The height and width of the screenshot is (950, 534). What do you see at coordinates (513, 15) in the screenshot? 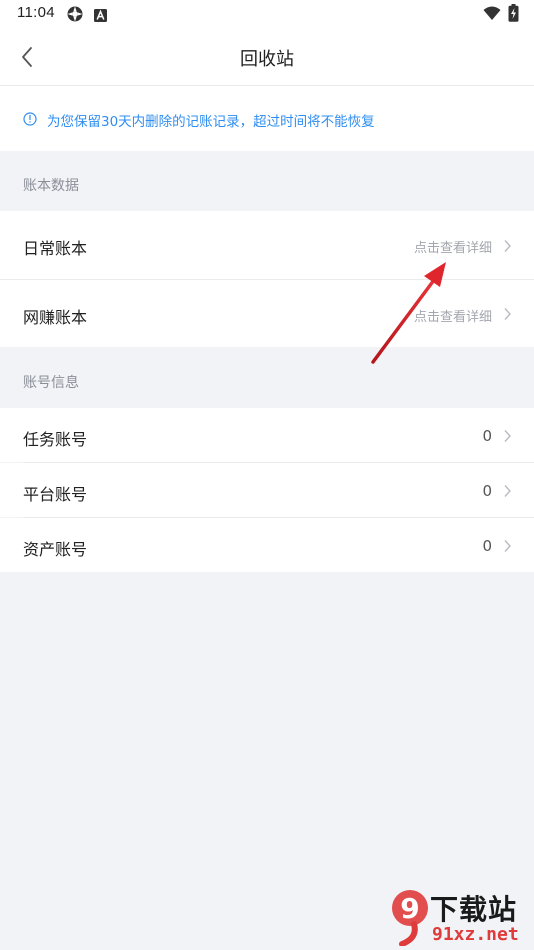
I see `battery-charging-icon` at bounding box center [513, 15].